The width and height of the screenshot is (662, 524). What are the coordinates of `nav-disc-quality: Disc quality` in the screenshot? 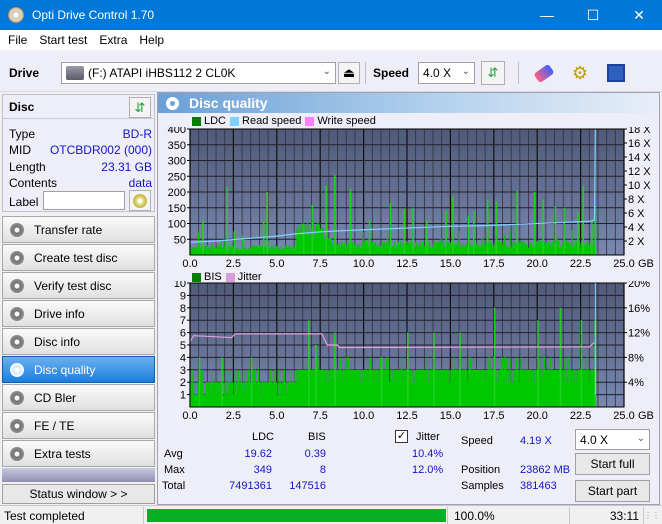 It's located at (78, 369).